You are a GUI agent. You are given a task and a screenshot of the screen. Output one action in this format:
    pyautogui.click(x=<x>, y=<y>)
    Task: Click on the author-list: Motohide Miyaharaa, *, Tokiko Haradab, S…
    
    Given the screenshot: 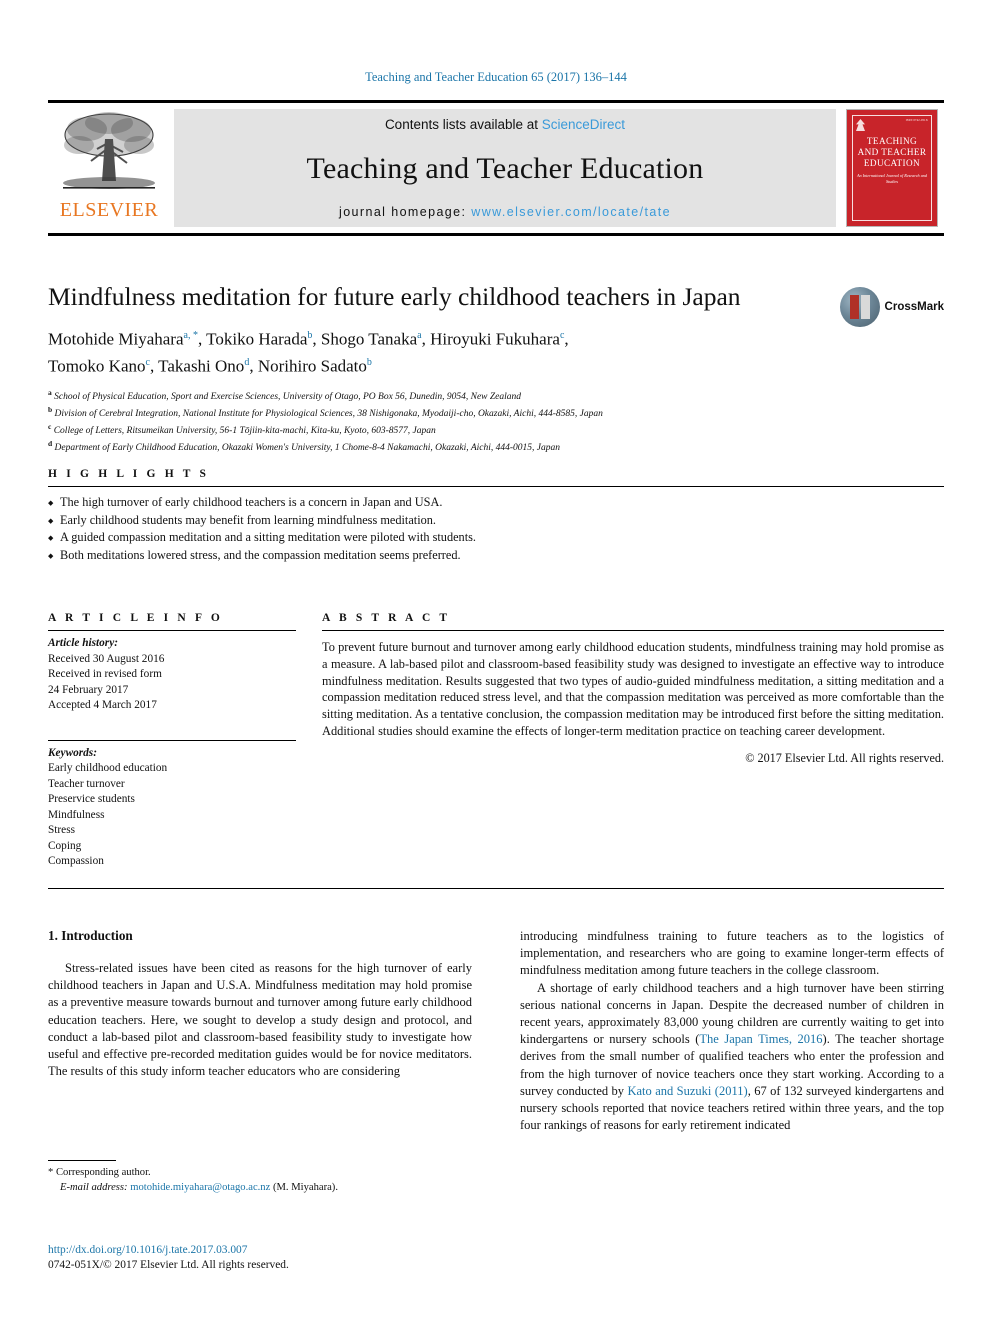 What is the action you would take?
    pyautogui.click(x=308, y=352)
    